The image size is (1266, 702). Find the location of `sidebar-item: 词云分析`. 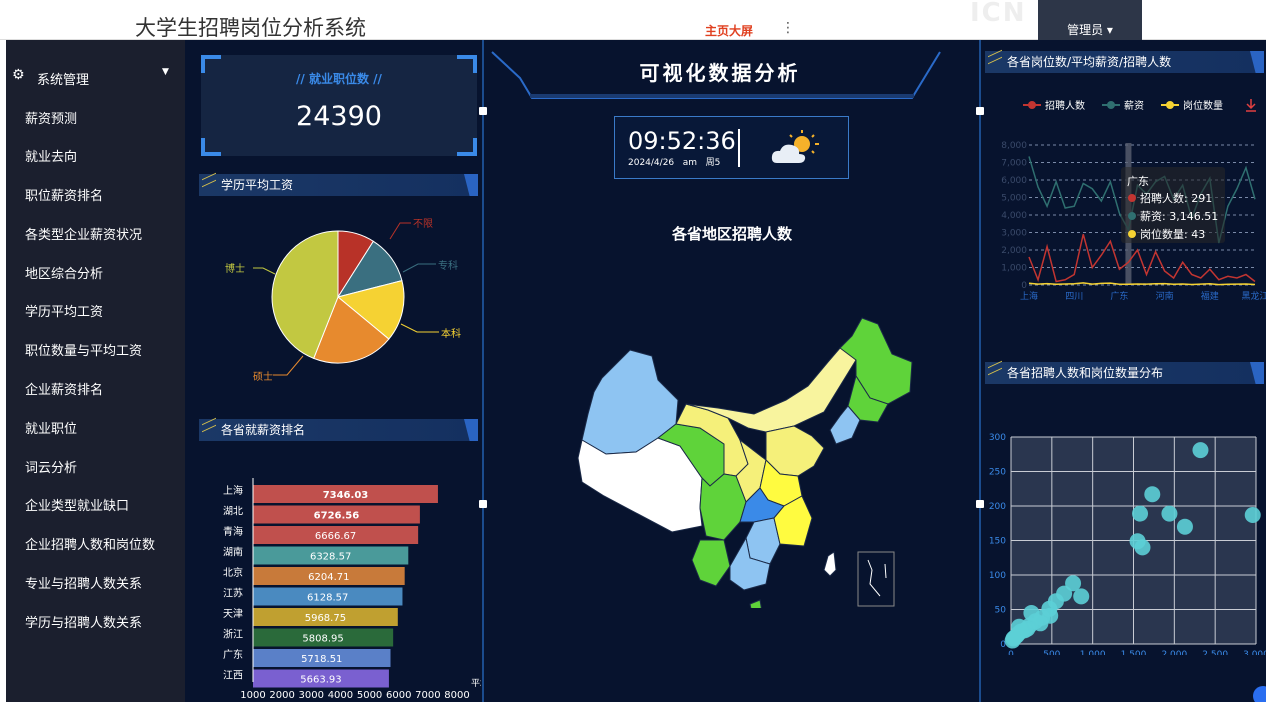

sidebar-item: 词云分析 is located at coordinates (51, 466).